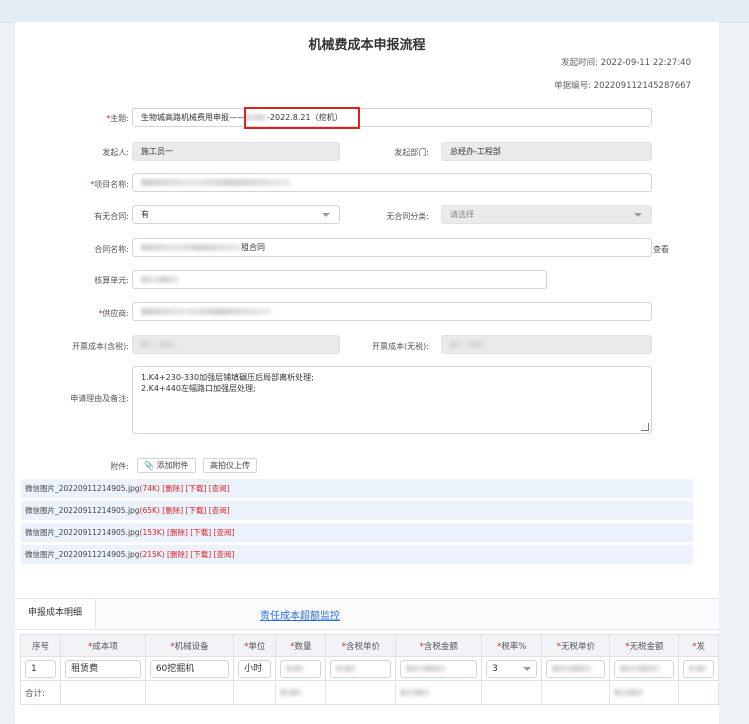  What do you see at coordinates (109, 184) in the screenshot?
I see `project-label: *项目名称:` at bounding box center [109, 184].